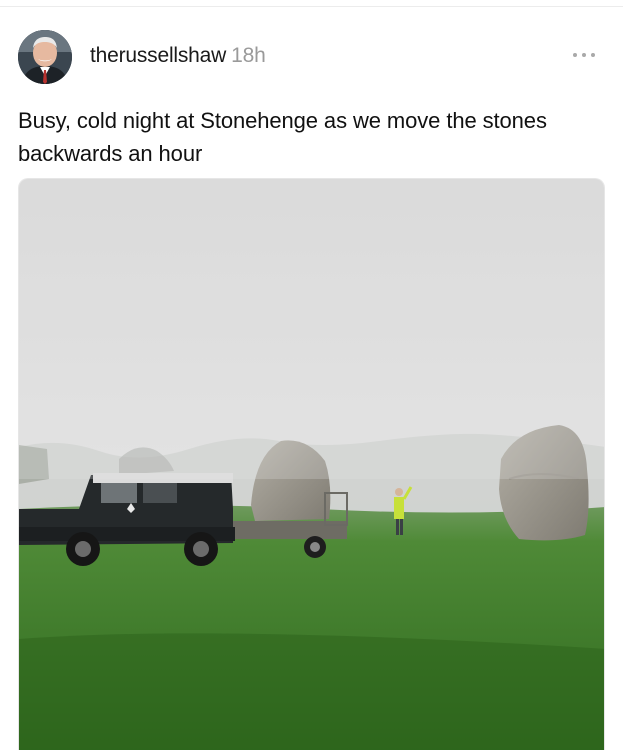  I want to click on post-timestamp: 18h, so click(248, 55).